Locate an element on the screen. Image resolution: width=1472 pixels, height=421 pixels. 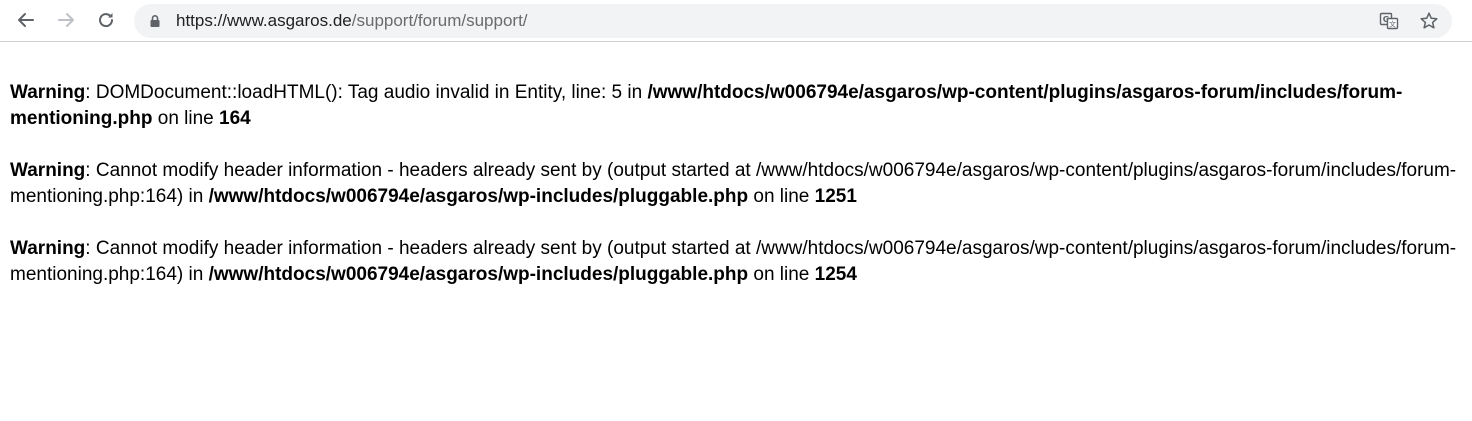
warning-line-number: 1254 is located at coordinates (835, 274).